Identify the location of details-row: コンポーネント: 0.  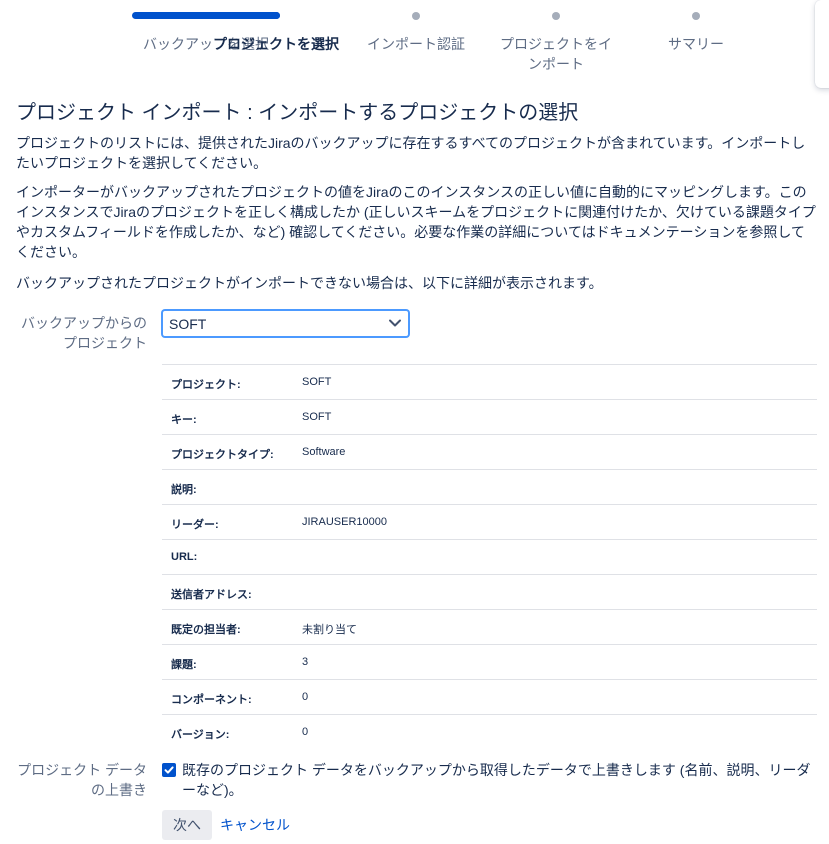
(489, 696).